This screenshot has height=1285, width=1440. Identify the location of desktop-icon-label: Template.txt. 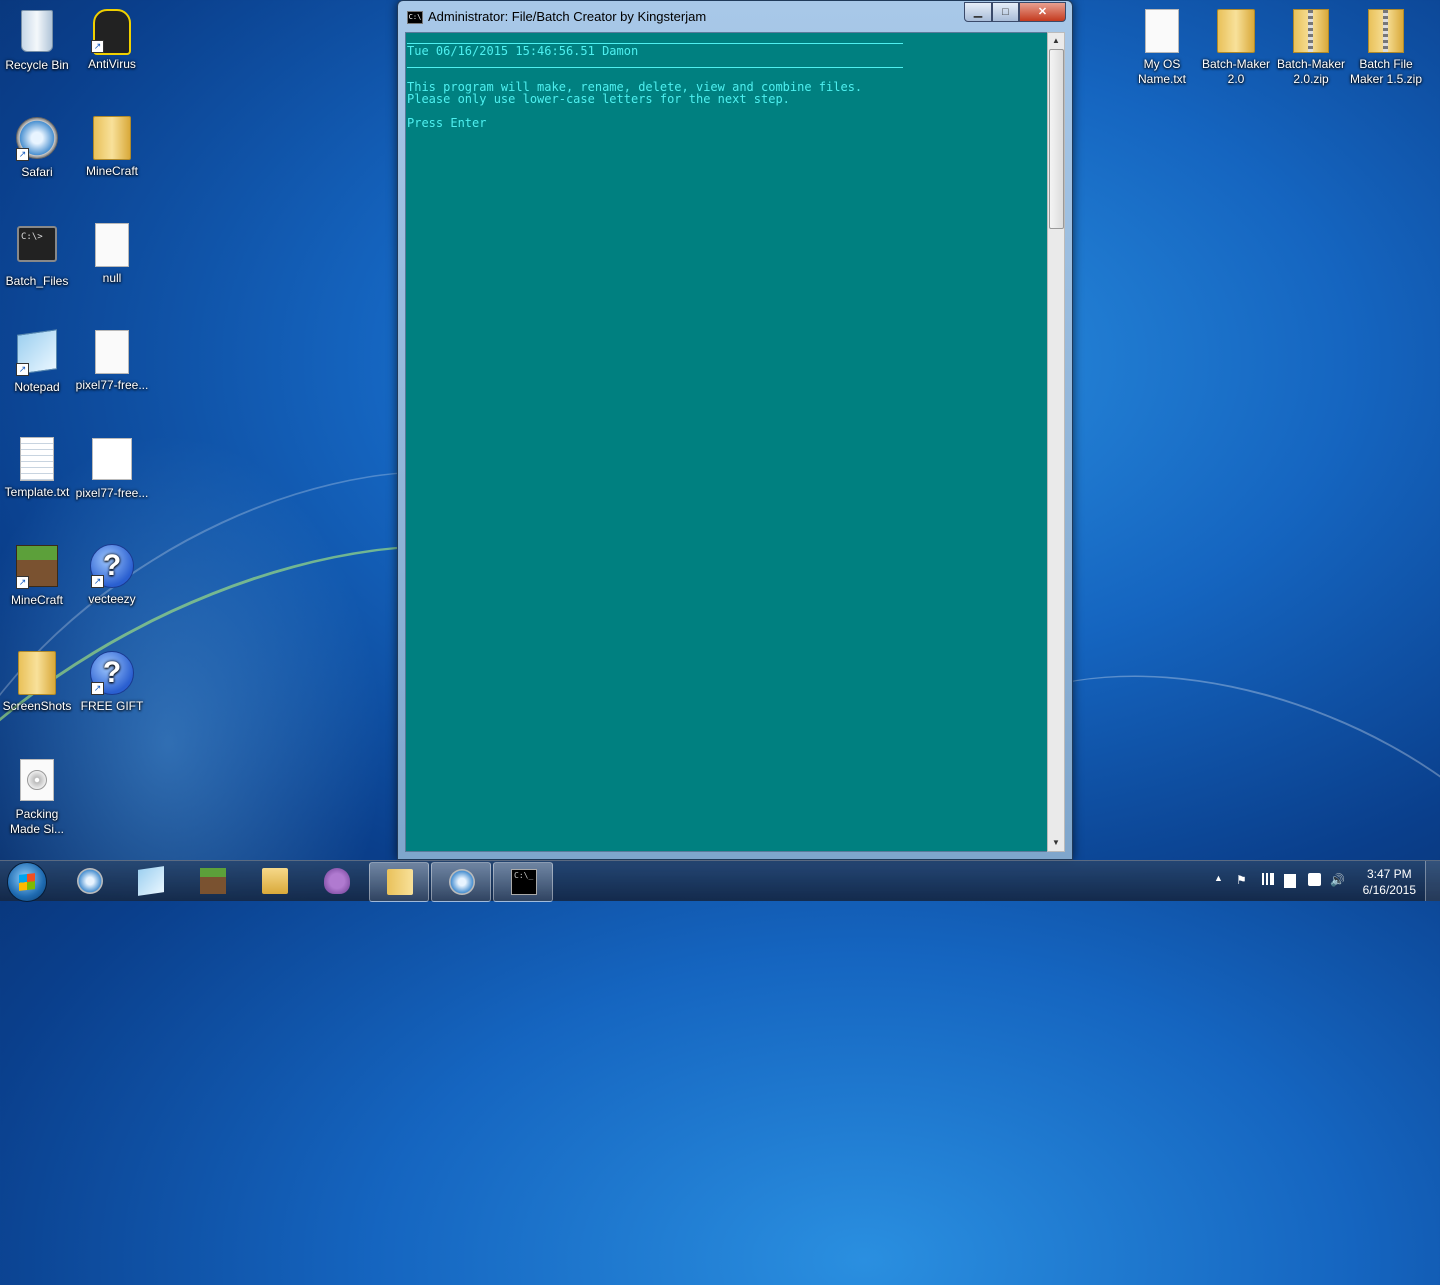
(37, 492).